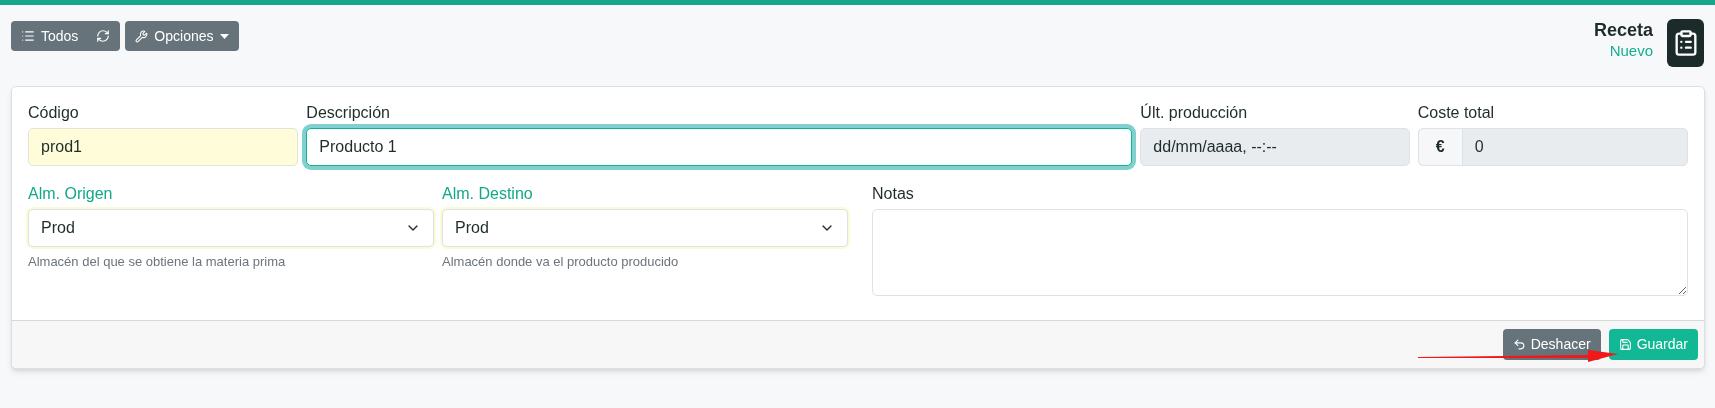  What do you see at coordinates (1631, 51) in the screenshot?
I see `record-status: Nuevo` at bounding box center [1631, 51].